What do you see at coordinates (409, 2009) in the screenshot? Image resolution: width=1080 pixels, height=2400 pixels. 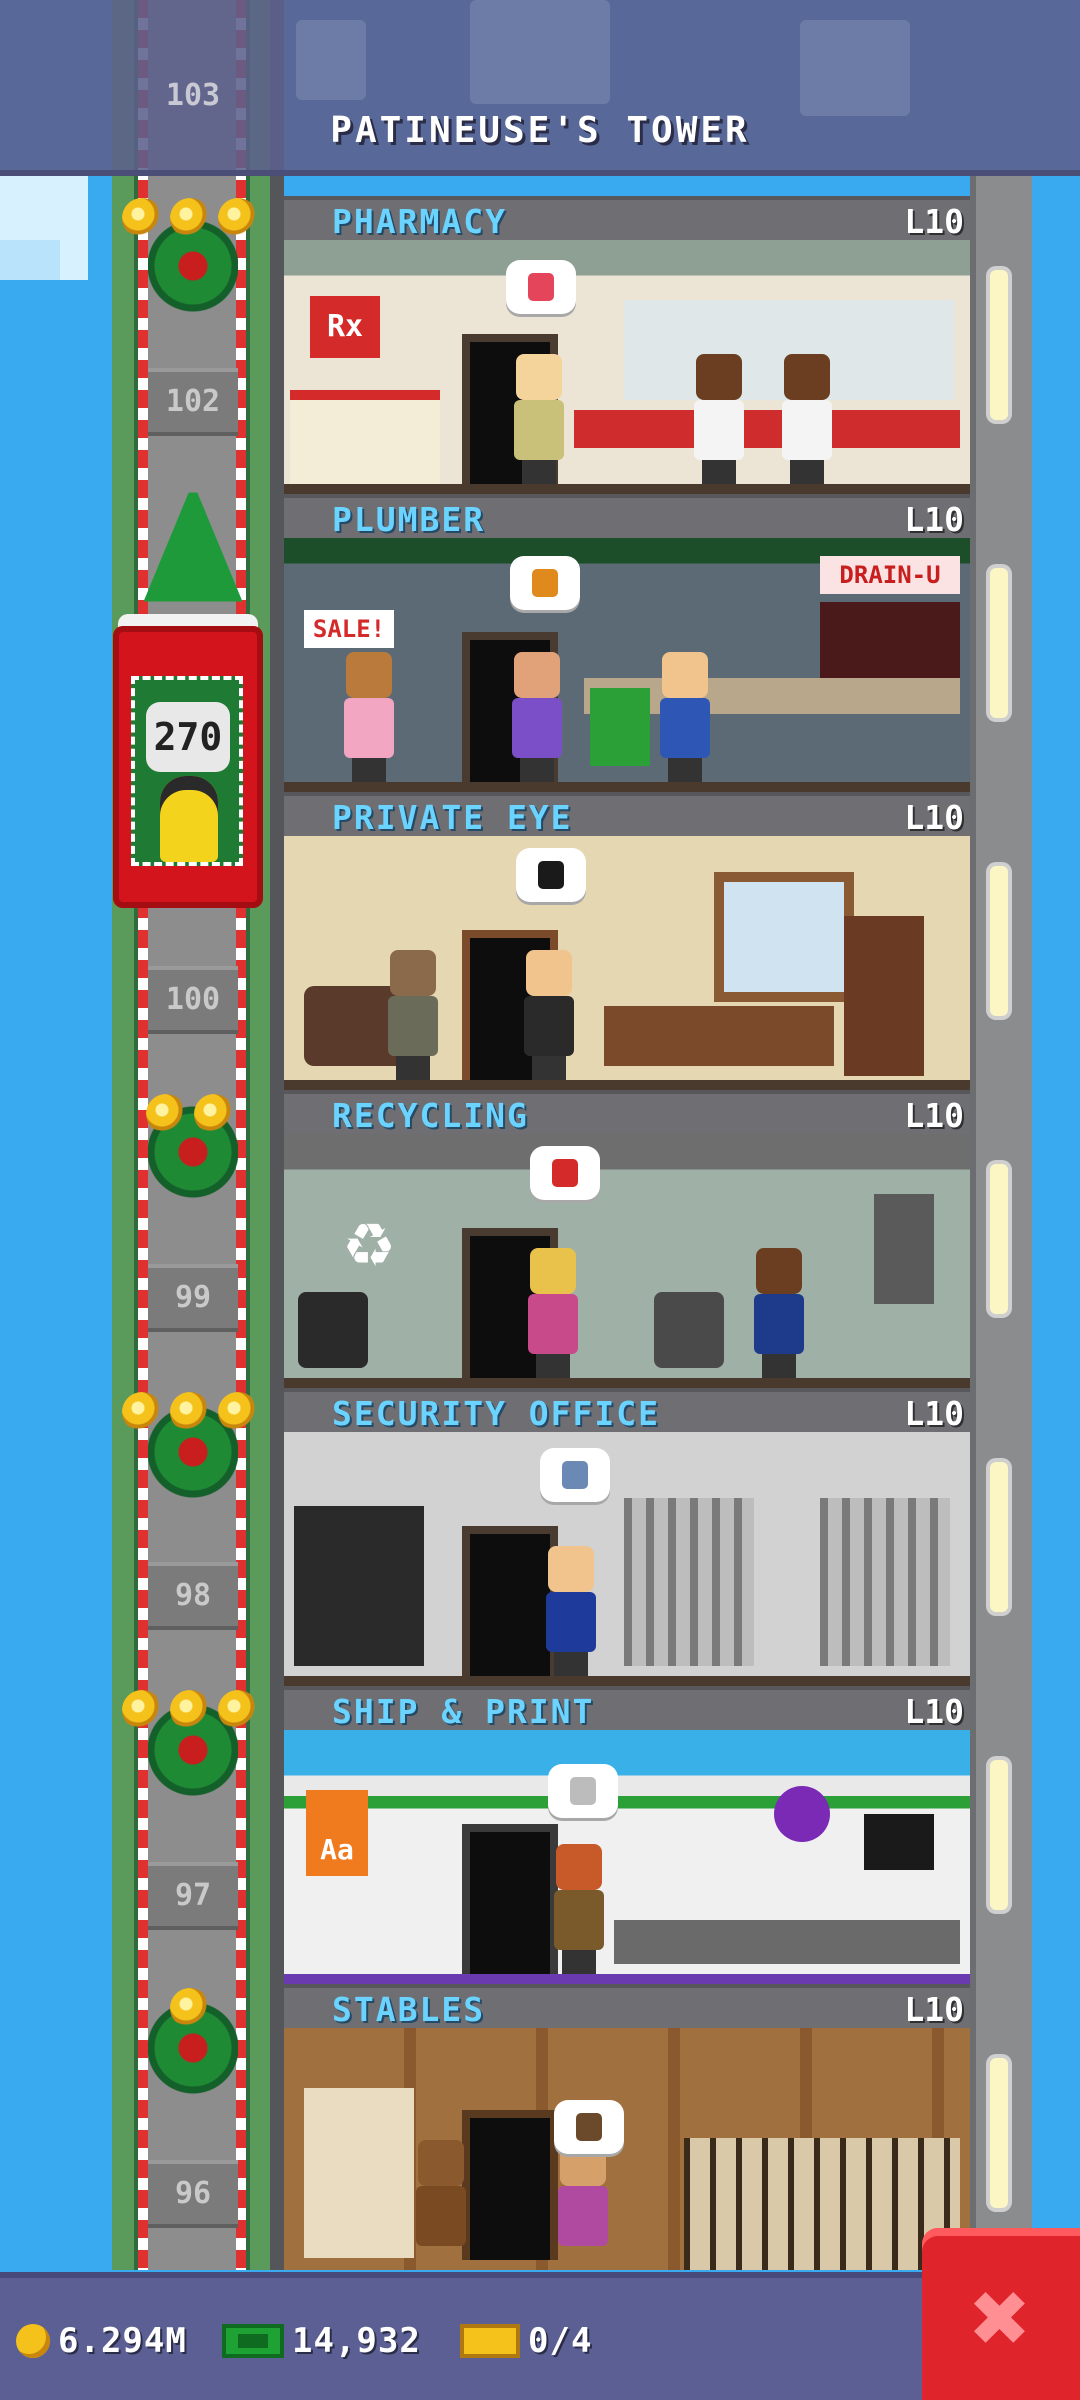 I see `floor-name: STABLES` at bounding box center [409, 2009].